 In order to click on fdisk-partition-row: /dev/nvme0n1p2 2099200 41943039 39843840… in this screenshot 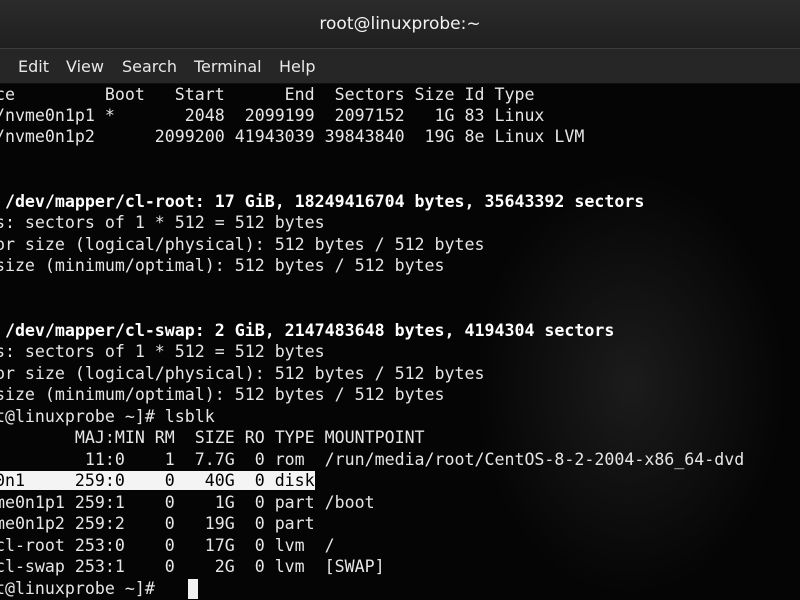, I will do `click(292, 136)`.